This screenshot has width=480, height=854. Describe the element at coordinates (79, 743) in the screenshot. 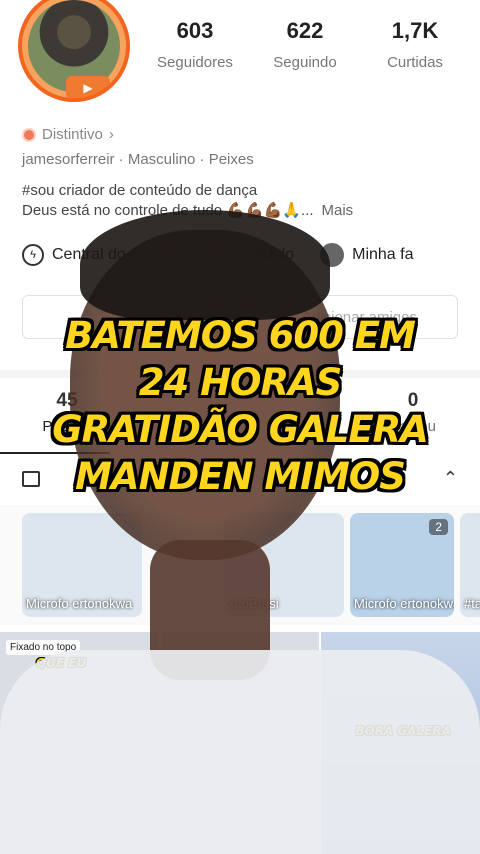

I see `video-thumbnail: Fixado no topo QUE EU` at that location.